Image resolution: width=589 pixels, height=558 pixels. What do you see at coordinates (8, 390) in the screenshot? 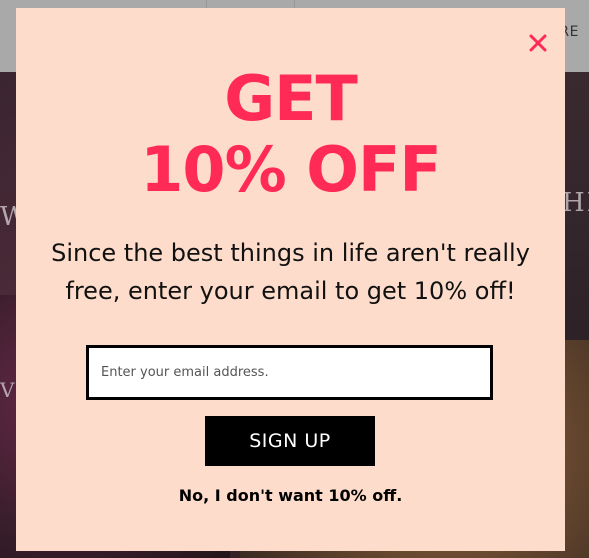
I see `background-text: V` at bounding box center [8, 390].